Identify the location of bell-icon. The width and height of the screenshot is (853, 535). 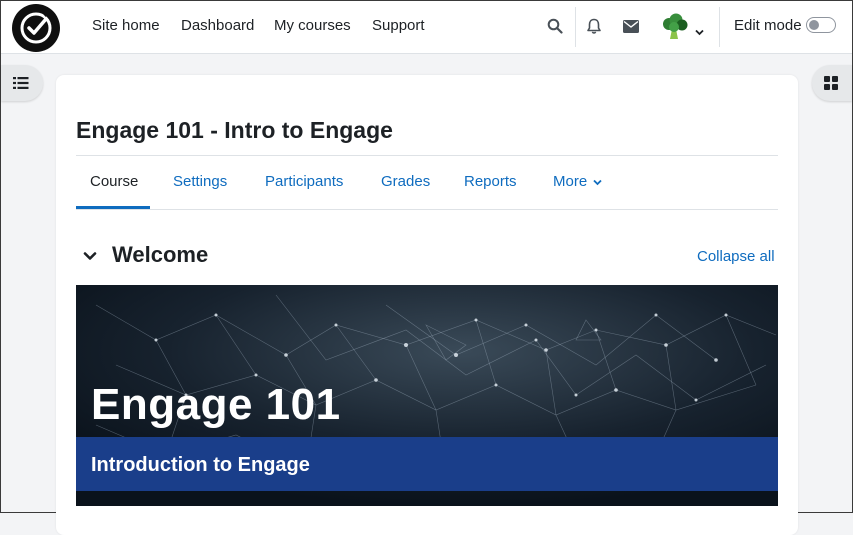
(594, 29).